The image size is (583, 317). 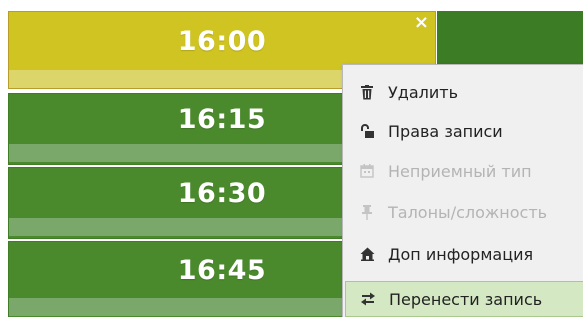 What do you see at coordinates (510, 40) in the screenshot?
I see `adjacent-slot` at bounding box center [510, 40].